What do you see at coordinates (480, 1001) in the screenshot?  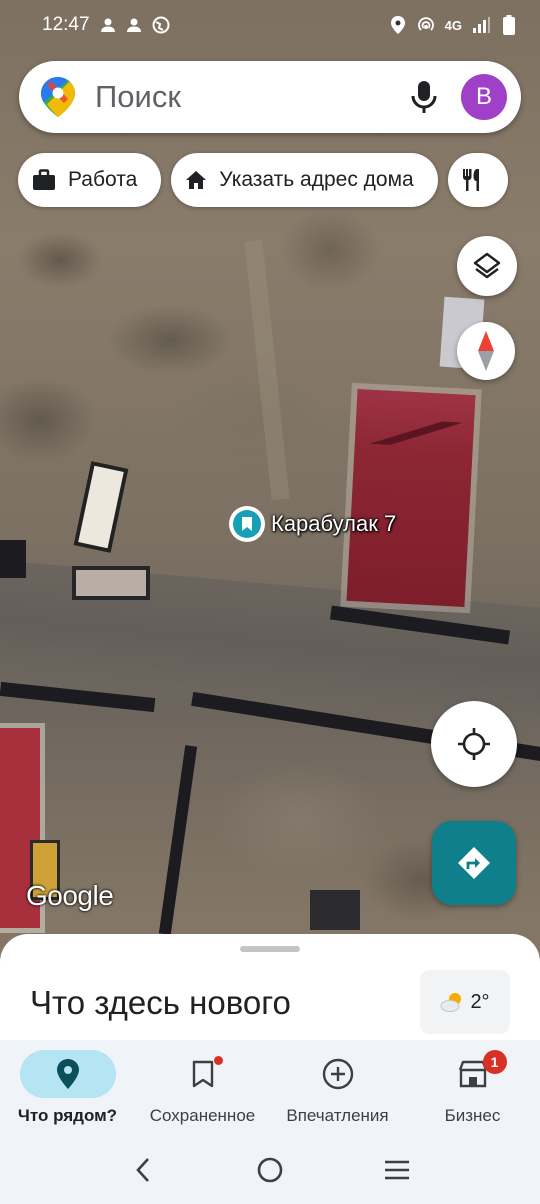 I see `weather-temp: 2°` at bounding box center [480, 1001].